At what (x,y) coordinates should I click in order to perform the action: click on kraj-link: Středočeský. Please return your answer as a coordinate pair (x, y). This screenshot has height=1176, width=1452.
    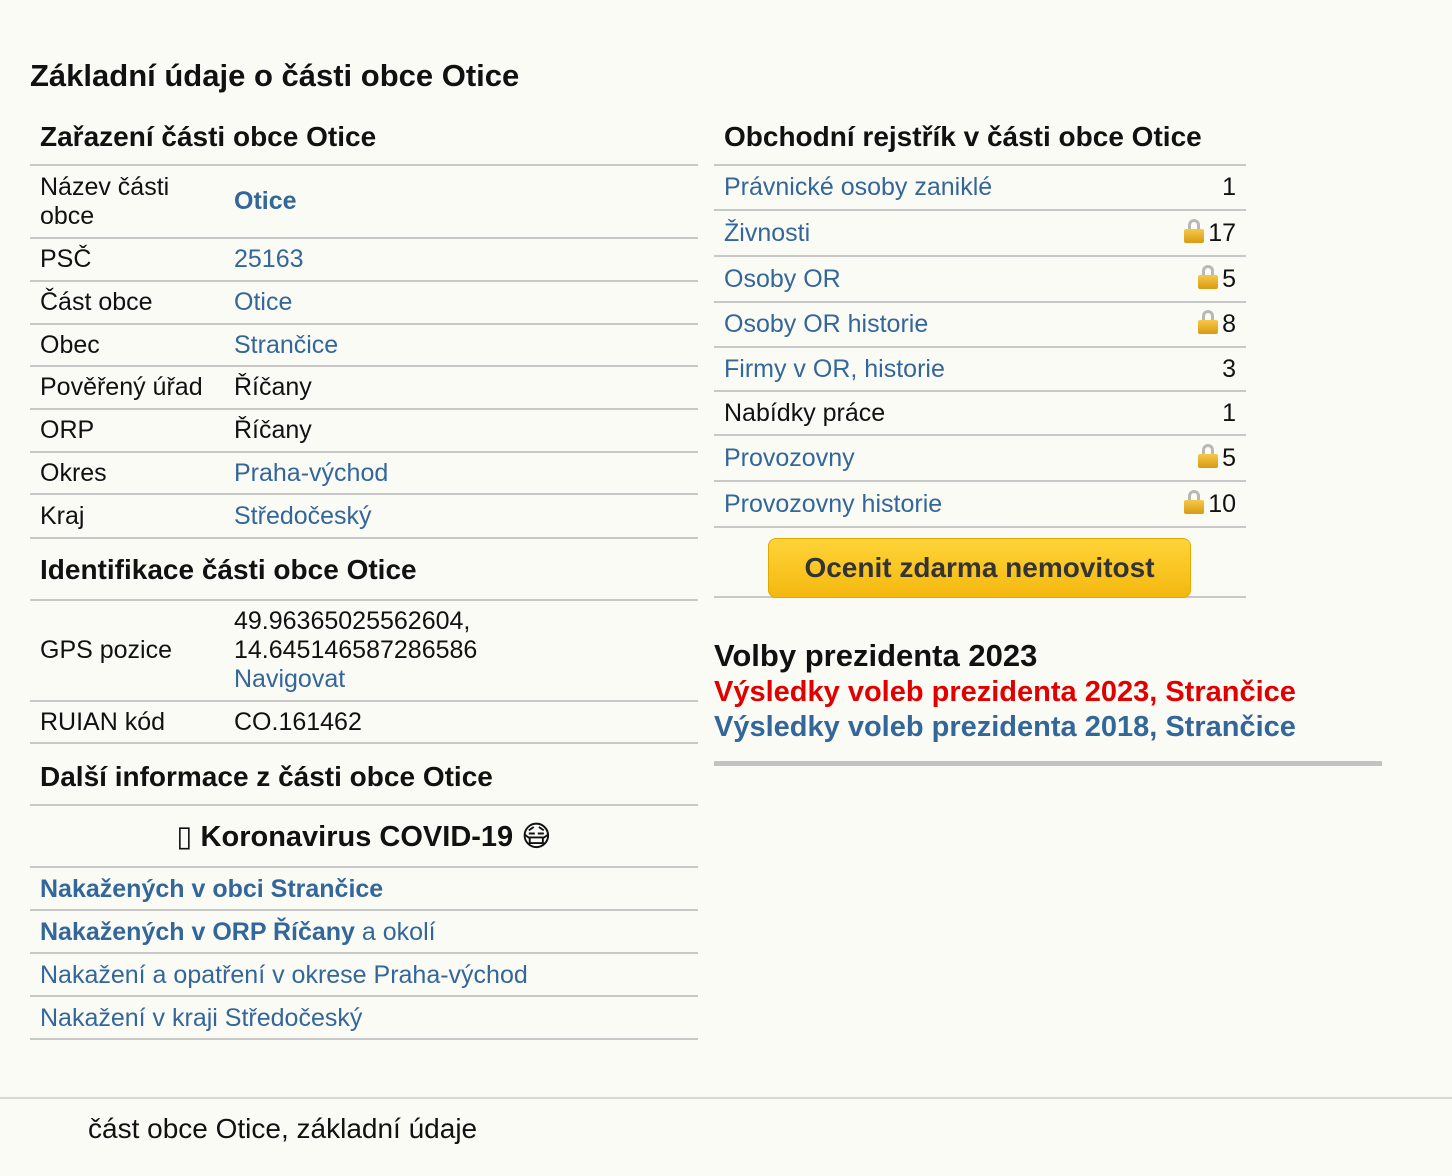
    Looking at the image, I should click on (303, 516).